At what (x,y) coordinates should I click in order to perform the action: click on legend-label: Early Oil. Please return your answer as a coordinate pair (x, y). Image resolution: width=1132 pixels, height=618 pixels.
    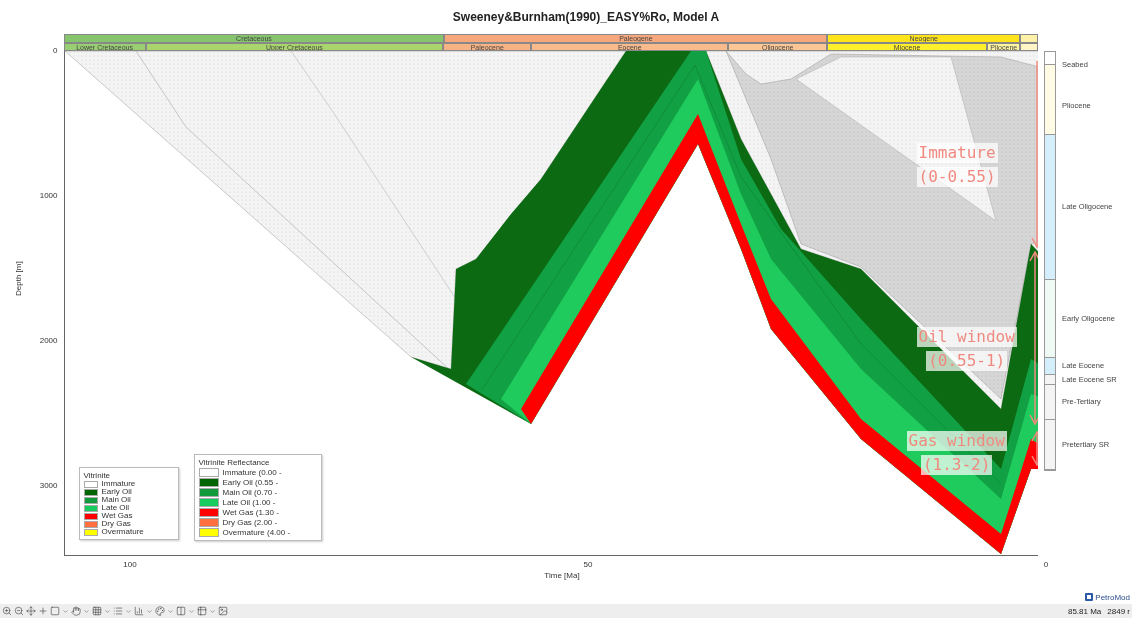
    Looking at the image, I should click on (116, 492).